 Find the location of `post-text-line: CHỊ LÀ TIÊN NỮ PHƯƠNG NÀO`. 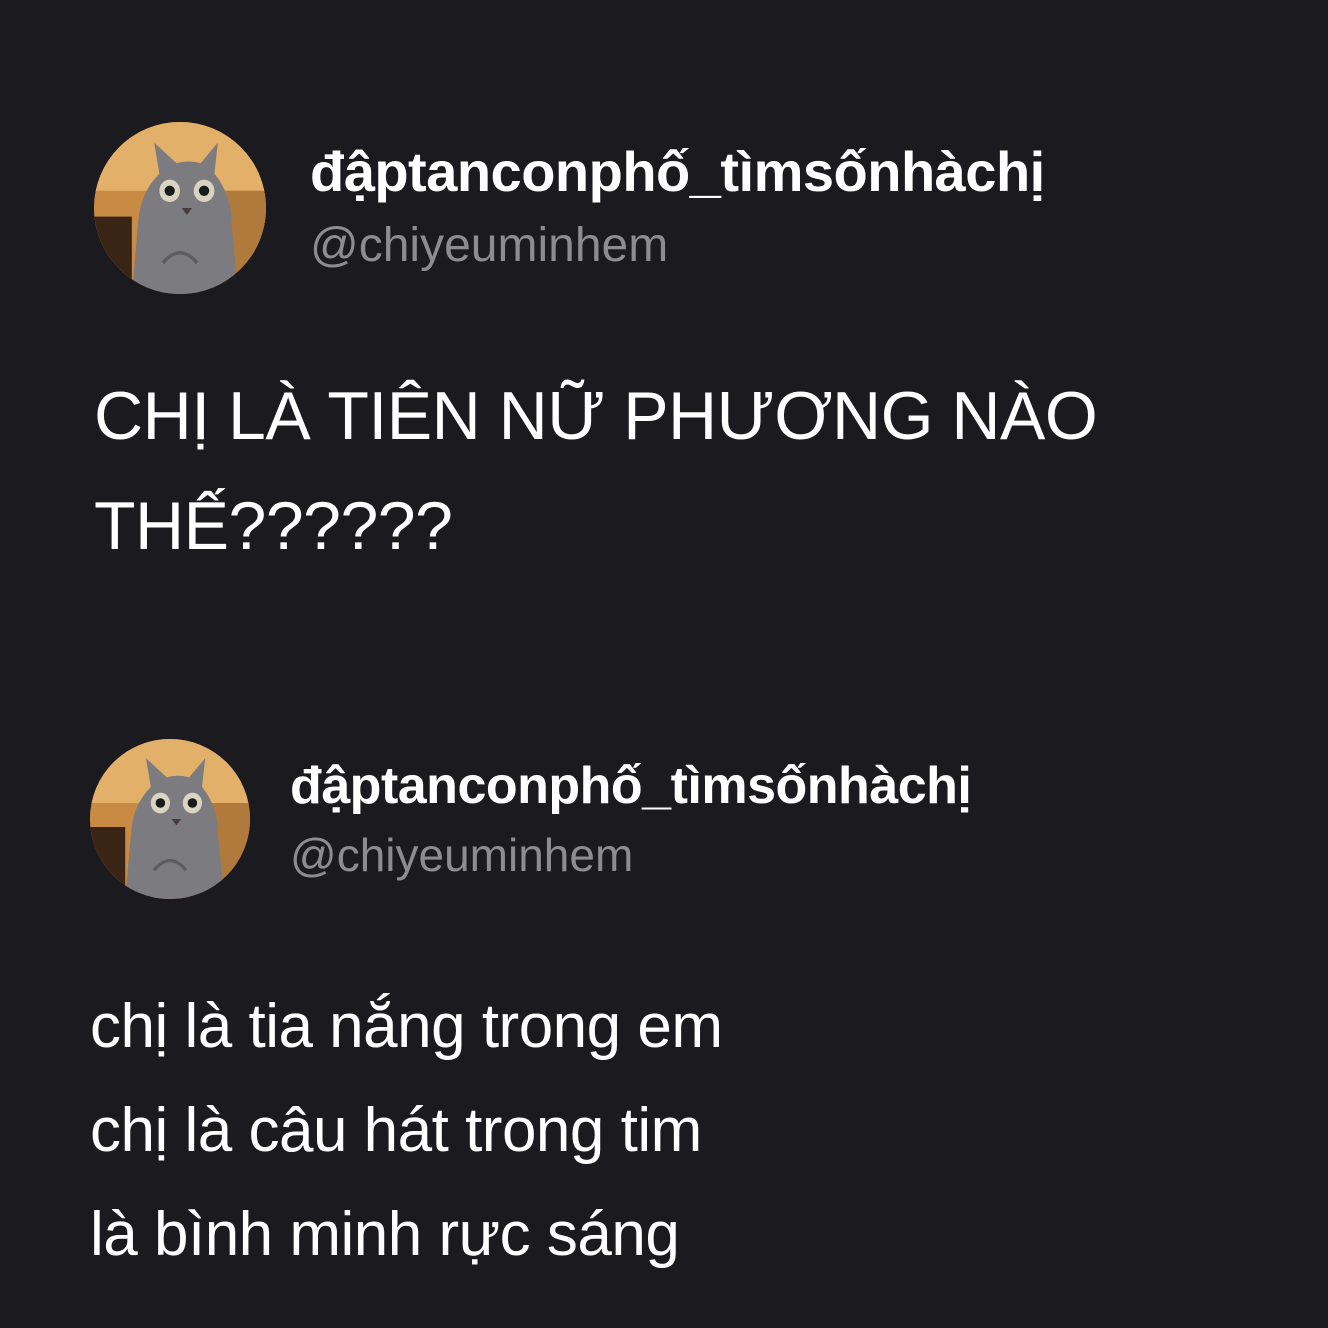

post-text-line: CHỊ LÀ TIÊN NỮ PHƯƠNG NÀO is located at coordinates (596, 416).